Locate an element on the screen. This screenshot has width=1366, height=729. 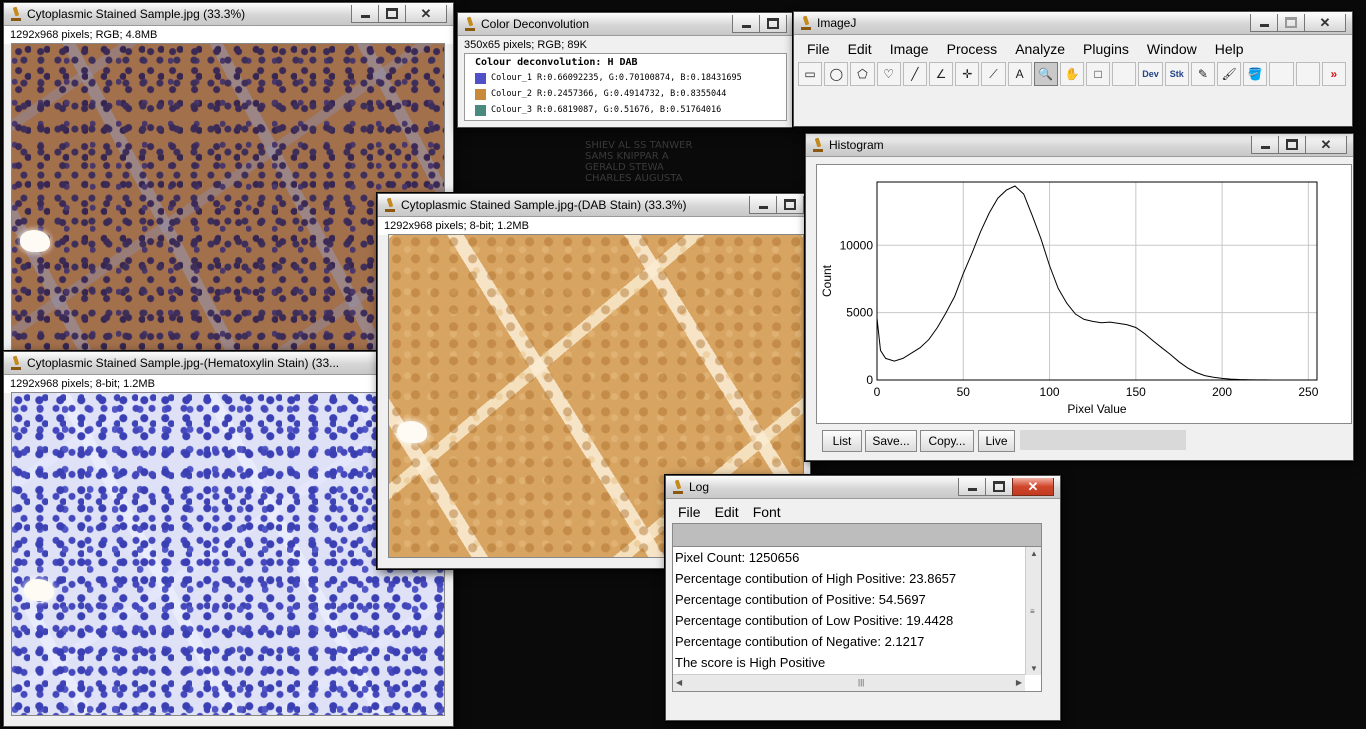
log-vertical-scrollbar: ▲ ≡ ▼ is located at coordinates (1033, 611).